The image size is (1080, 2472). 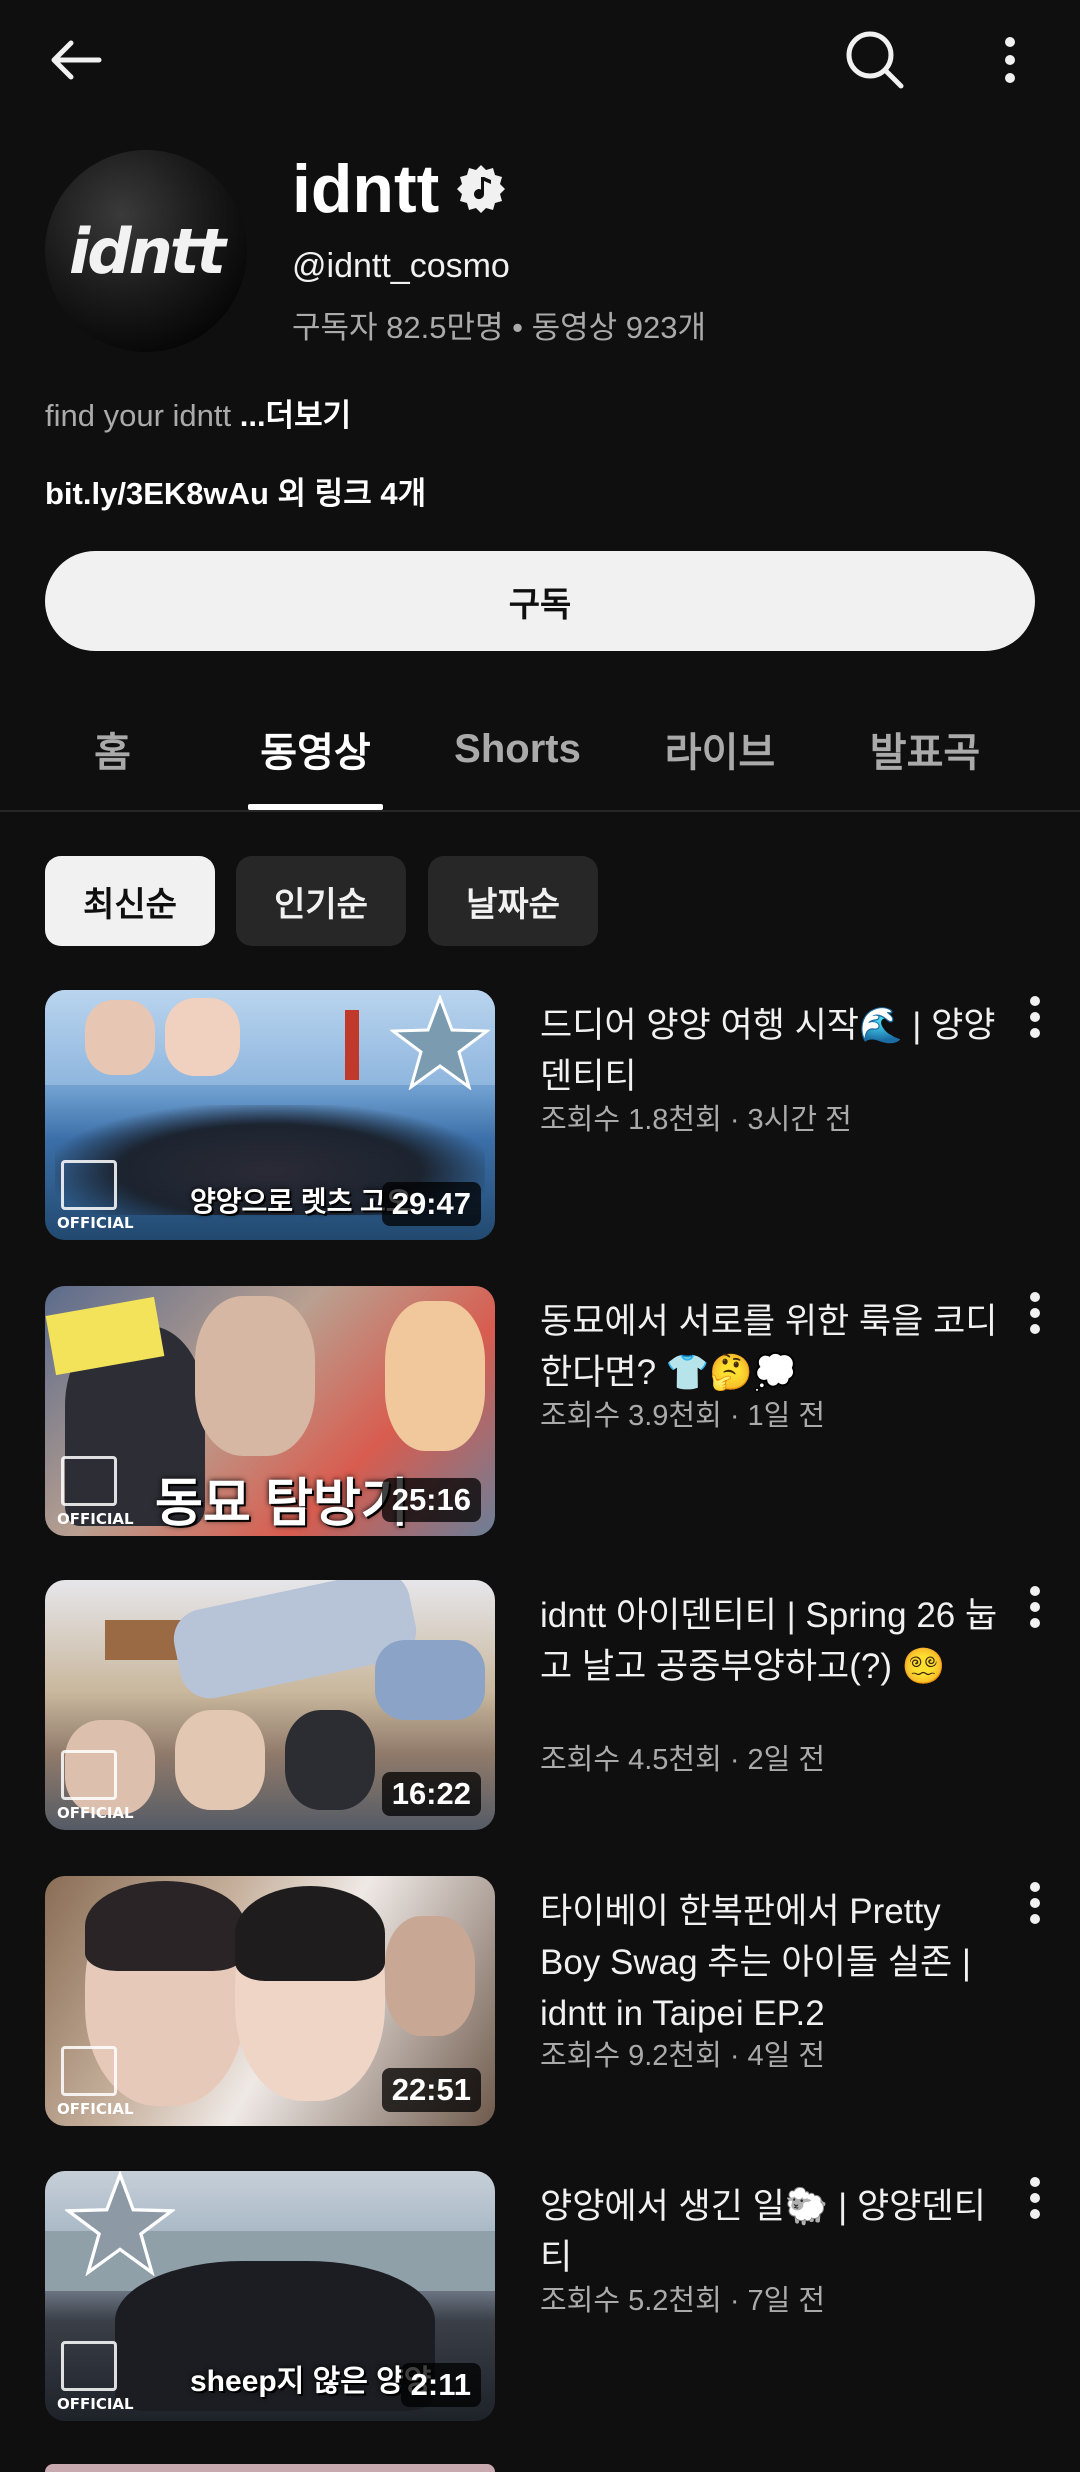 What do you see at coordinates (270, 2001) in the screenshot?
I see `video-thumbnail: OFFICIAL 22:51` at bounding box center [270, 2001].